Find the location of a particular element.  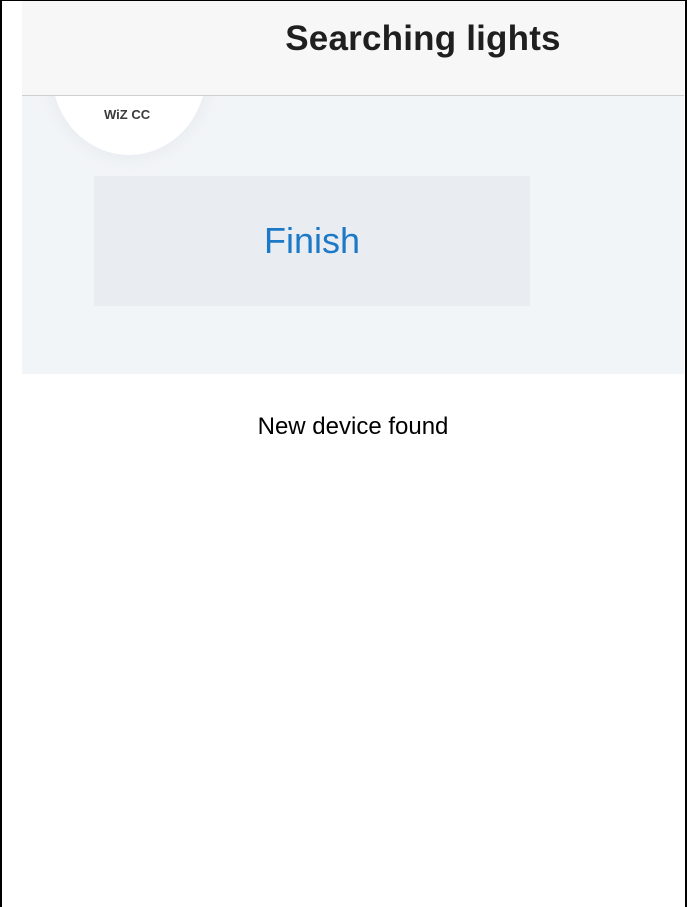

finish-button: Finish is located at coordinates (312, 241).